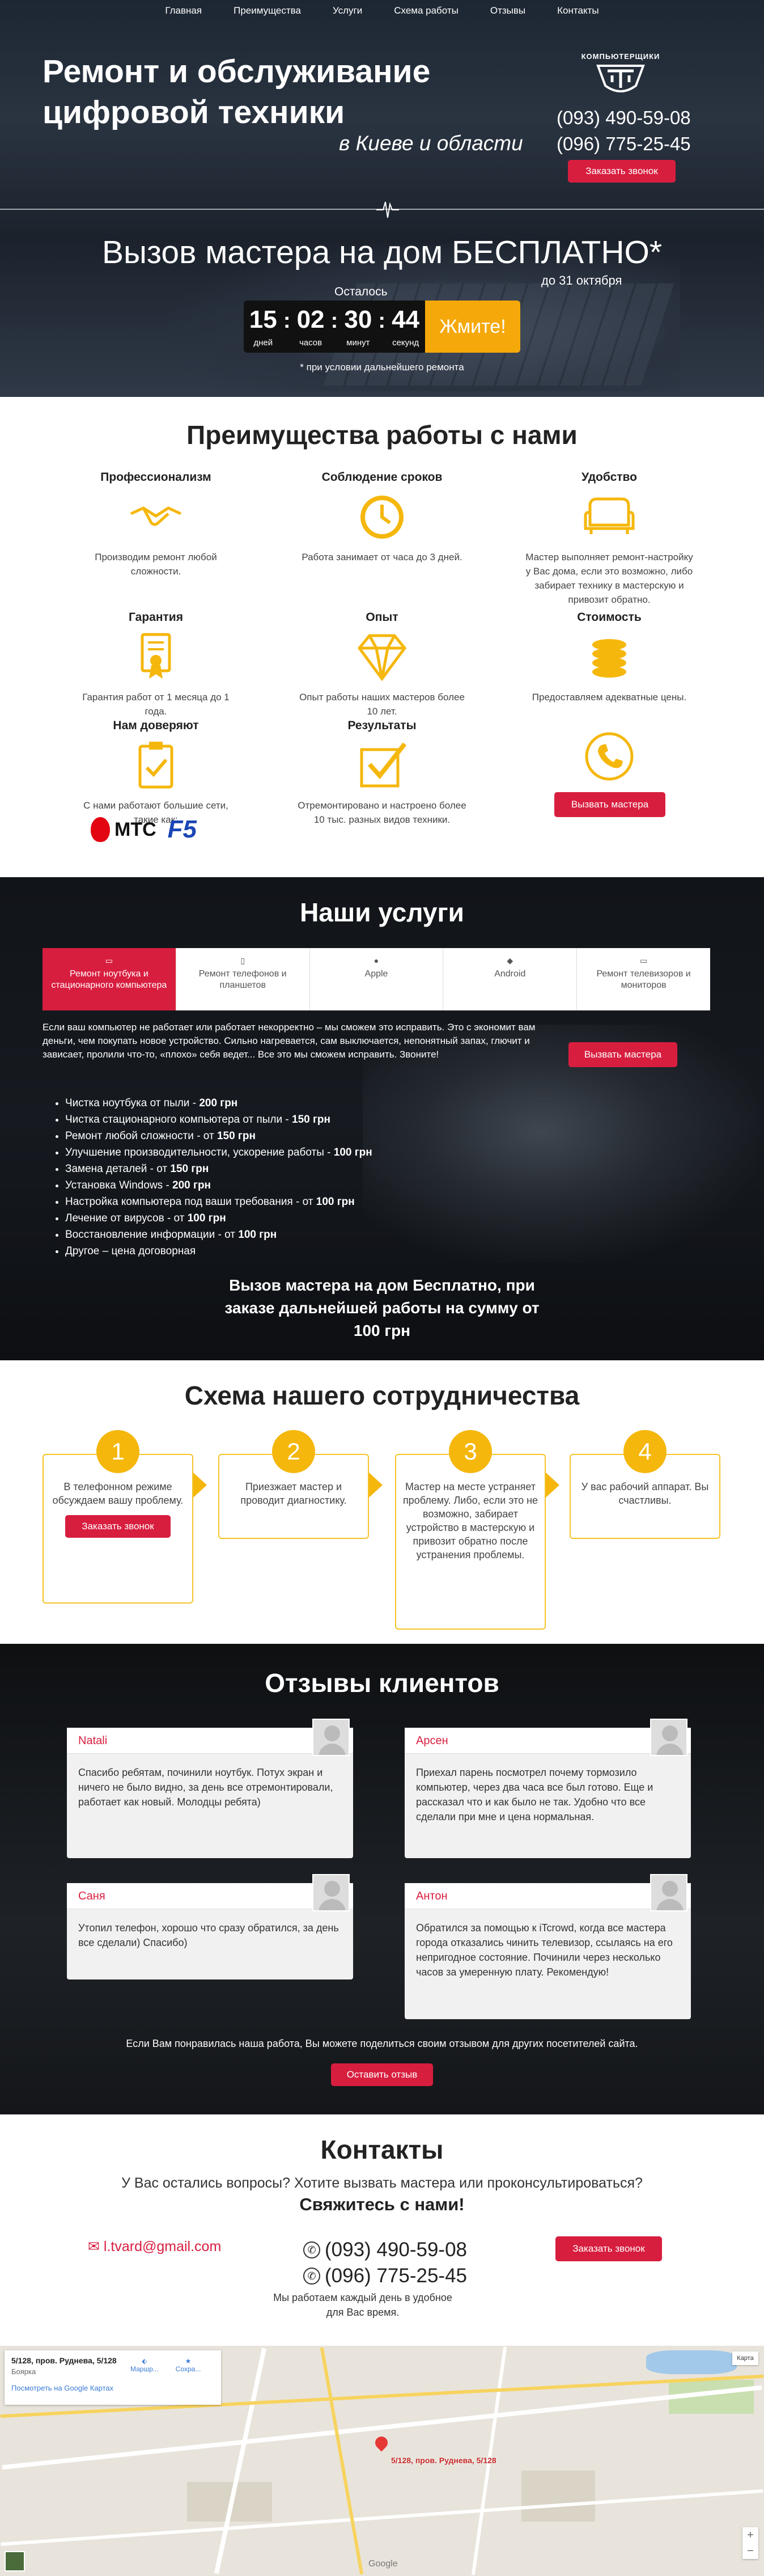  What do you see at coordinates (745, 2358) in the screenshot?
I see `map-type-button: Карта` at bounding box center [745, 2358].